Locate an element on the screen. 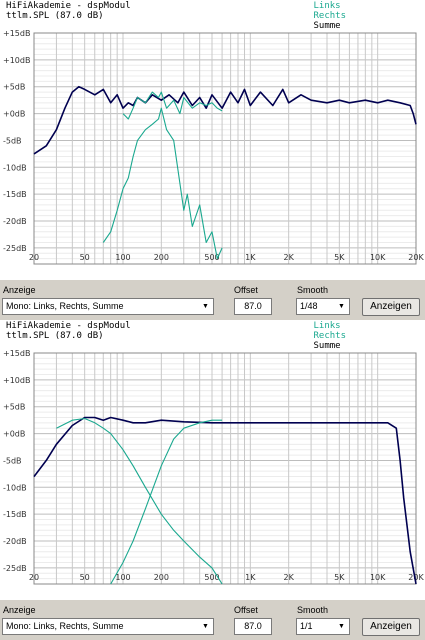 This screenshot has height=640, width=425. chart-title-1: HiFiAkademie - dspModul is located at coordinates (68, 6).